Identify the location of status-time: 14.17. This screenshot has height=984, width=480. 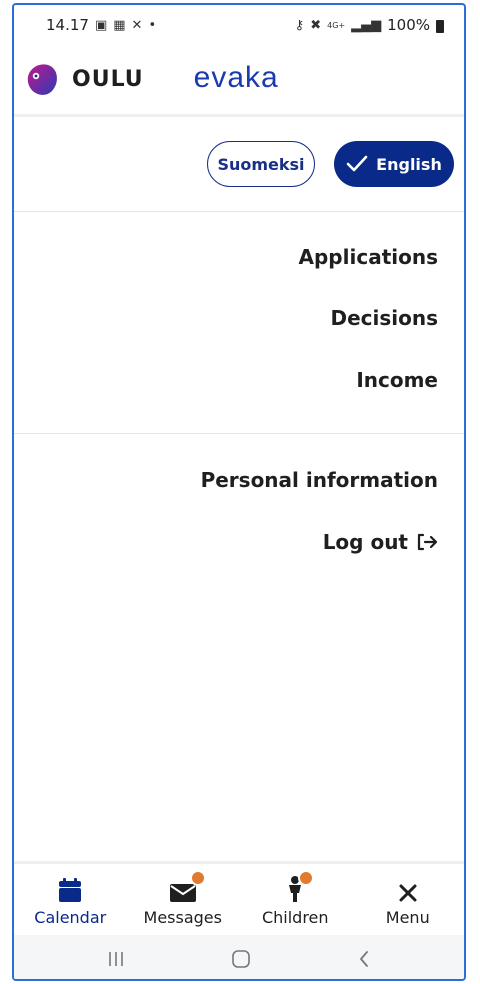
(67, 25).